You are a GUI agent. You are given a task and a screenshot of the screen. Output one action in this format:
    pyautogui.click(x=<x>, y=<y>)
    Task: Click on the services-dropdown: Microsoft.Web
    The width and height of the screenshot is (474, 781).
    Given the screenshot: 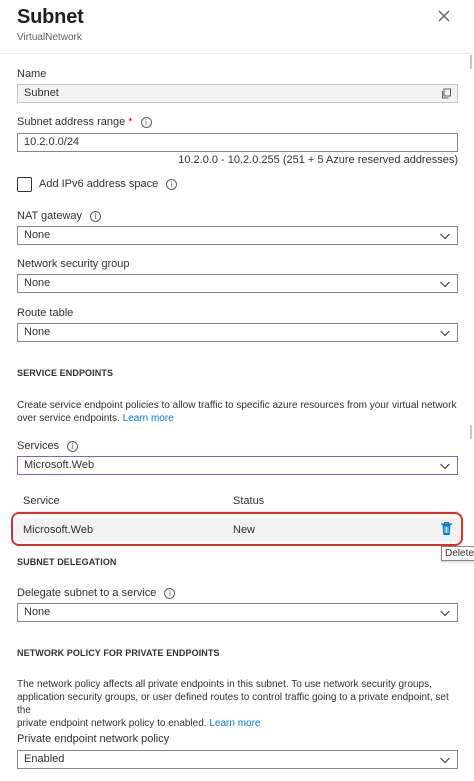 What is the action you would take?
    pyautogui.click(x=237, y=465)
    